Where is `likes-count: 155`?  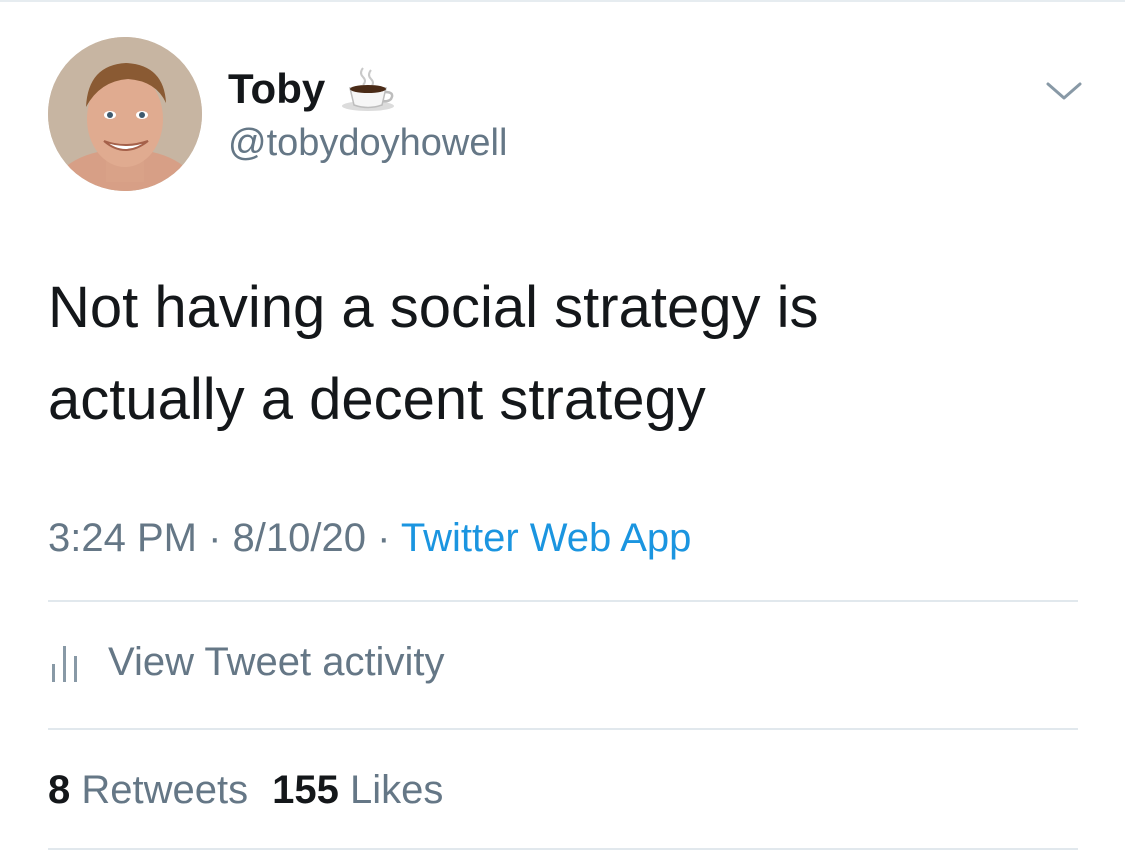 likes-count: 155 is located at coordinates (305, 790).